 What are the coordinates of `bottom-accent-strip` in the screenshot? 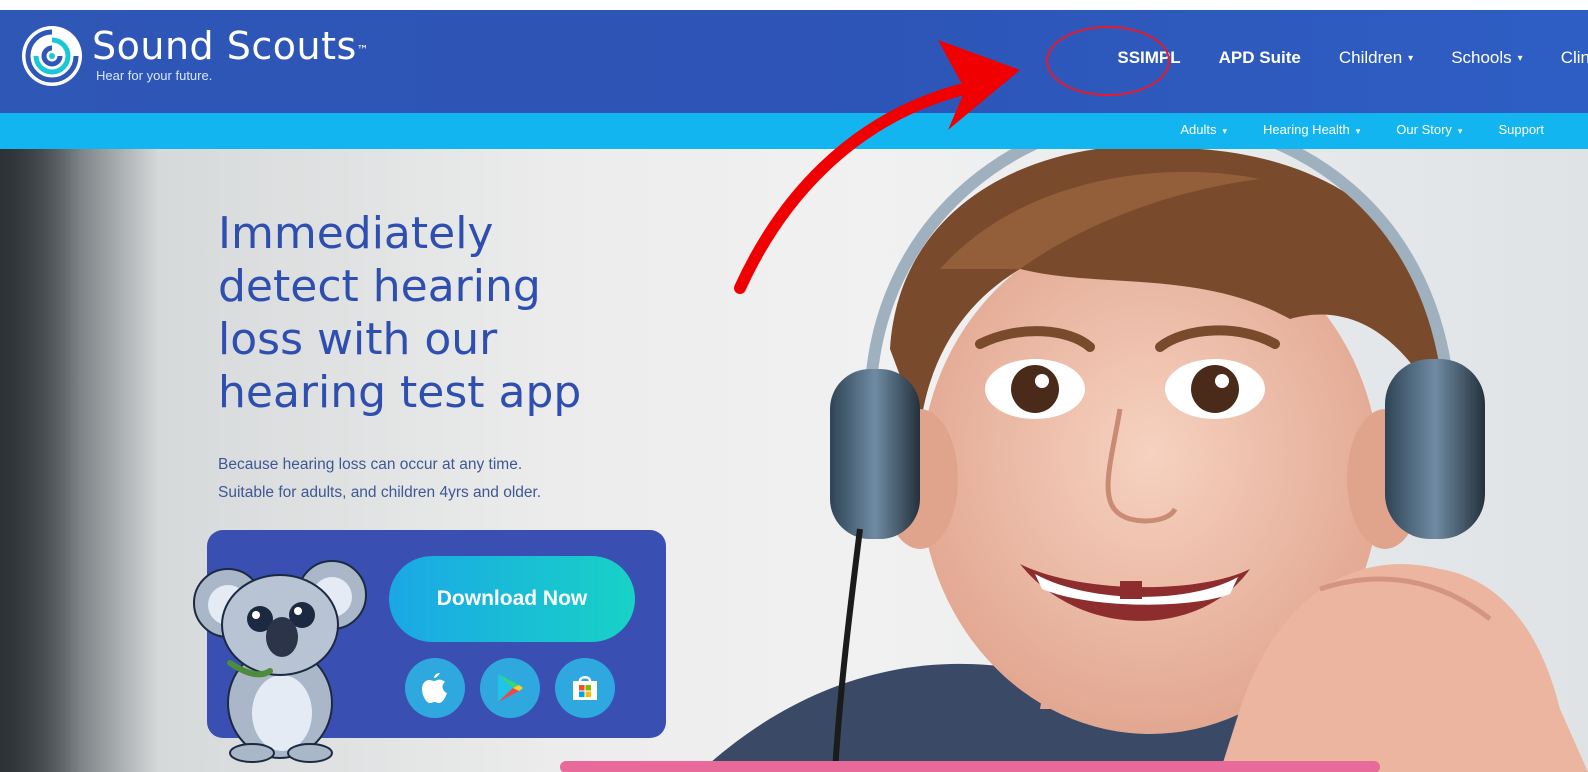 It's located at (970, 766).